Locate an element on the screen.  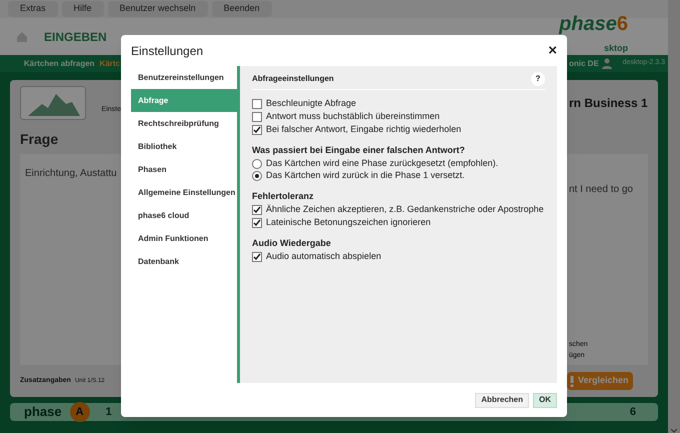
scrollbar is located at coordinates (674, 216).